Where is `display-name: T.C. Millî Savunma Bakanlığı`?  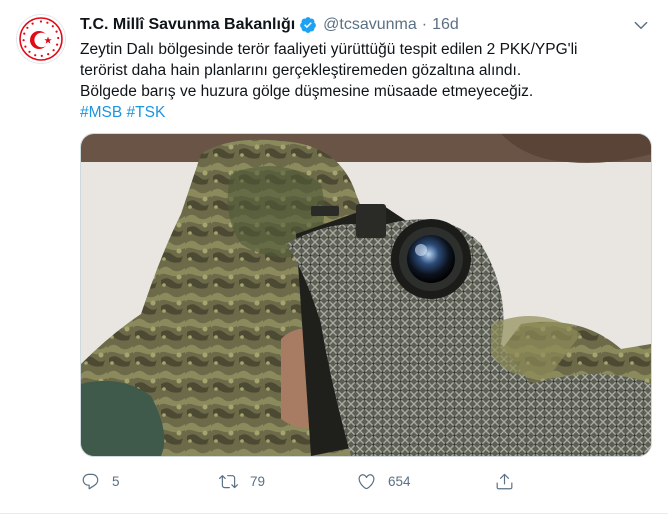
display-name: T.C. Millî Savunma Bakanlığı is located at coordinates (187, 25).